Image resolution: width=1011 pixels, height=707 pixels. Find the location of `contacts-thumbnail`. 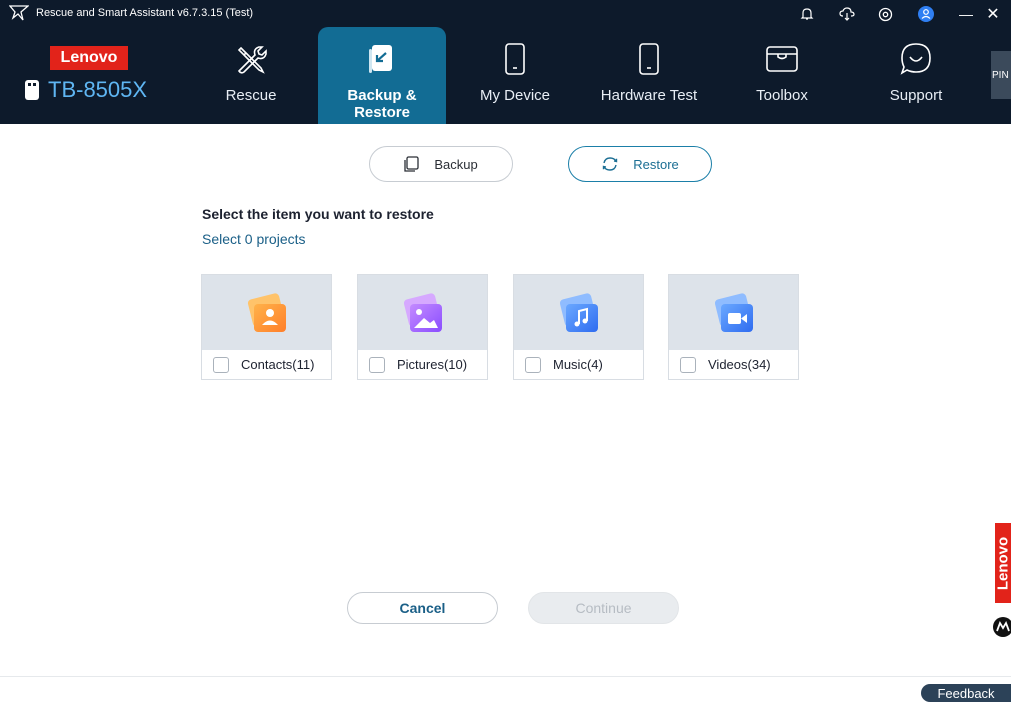

contacts-thumbnail is located at coordinates (266, 312).